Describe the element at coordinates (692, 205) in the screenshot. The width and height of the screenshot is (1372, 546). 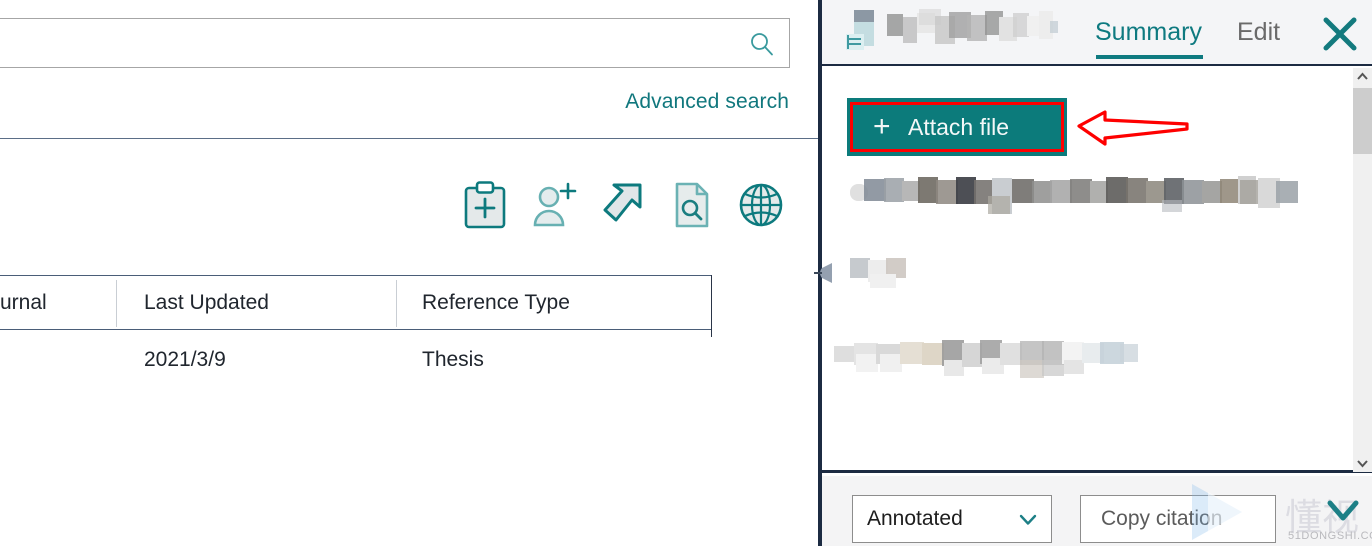
I see `find-full-text-icon` at that location.